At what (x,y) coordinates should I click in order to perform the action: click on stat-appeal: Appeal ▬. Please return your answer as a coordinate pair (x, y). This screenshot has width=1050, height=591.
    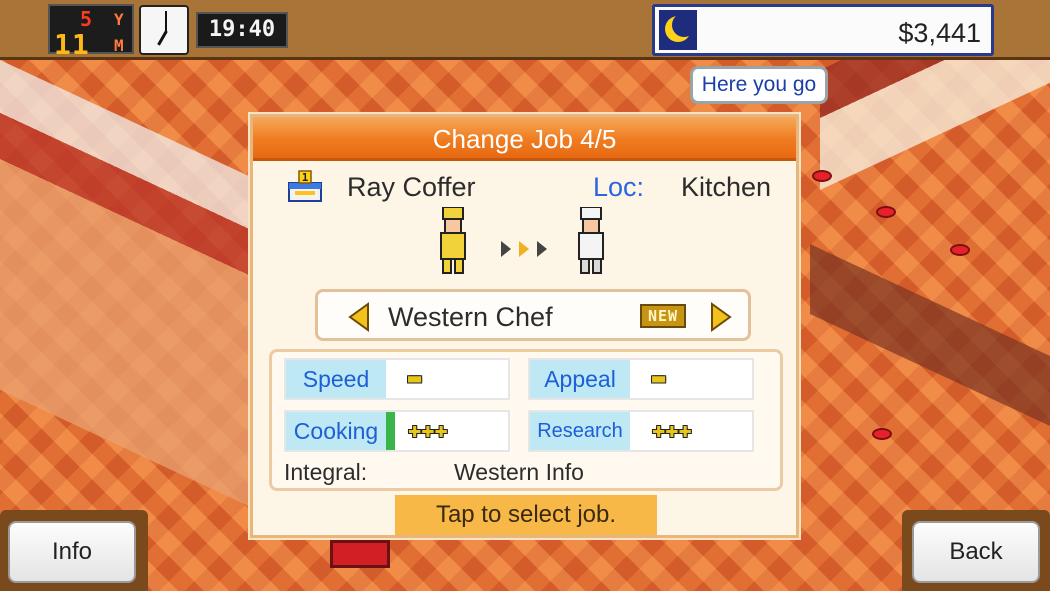
    Looking at the image, I should click on (641, 379).